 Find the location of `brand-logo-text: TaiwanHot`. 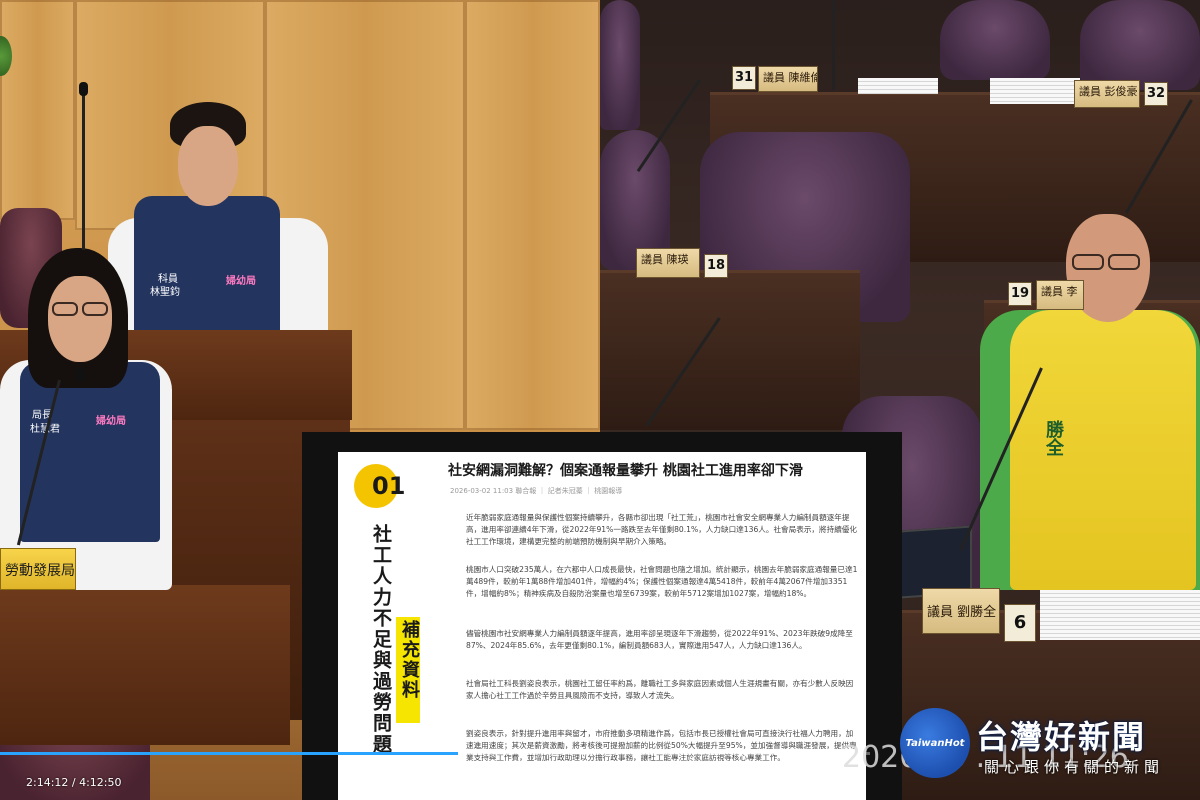

brand-logo-text: TaiwanHot is located at coordinates (935, 743).